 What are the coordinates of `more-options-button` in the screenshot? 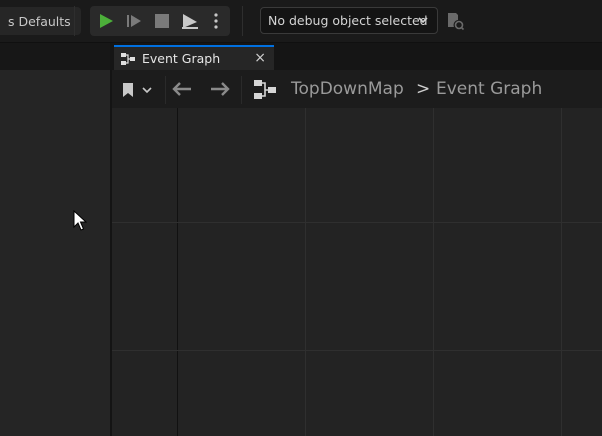 It's located at (216, 21).